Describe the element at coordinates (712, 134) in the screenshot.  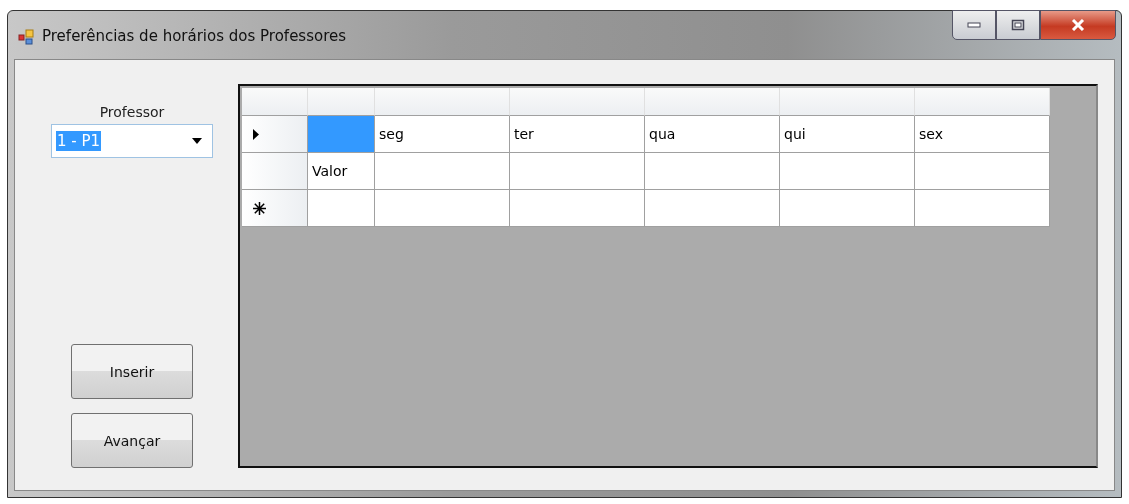
I see `table-cell: qua` at that location.